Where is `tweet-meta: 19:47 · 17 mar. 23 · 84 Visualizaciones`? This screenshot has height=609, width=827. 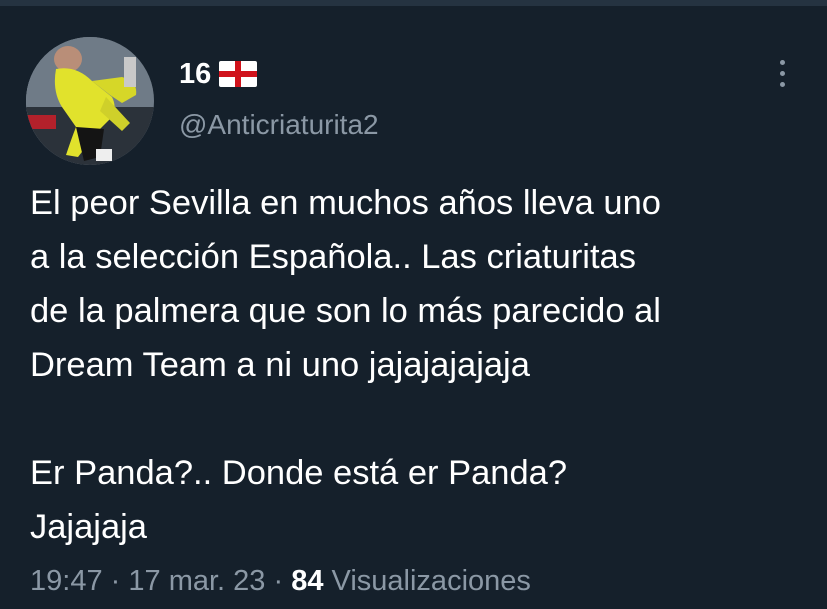
tweet-meta: 19:47 · 17 mar. 23 · 84 Visualizaciones is located at coordinates (280, 581).